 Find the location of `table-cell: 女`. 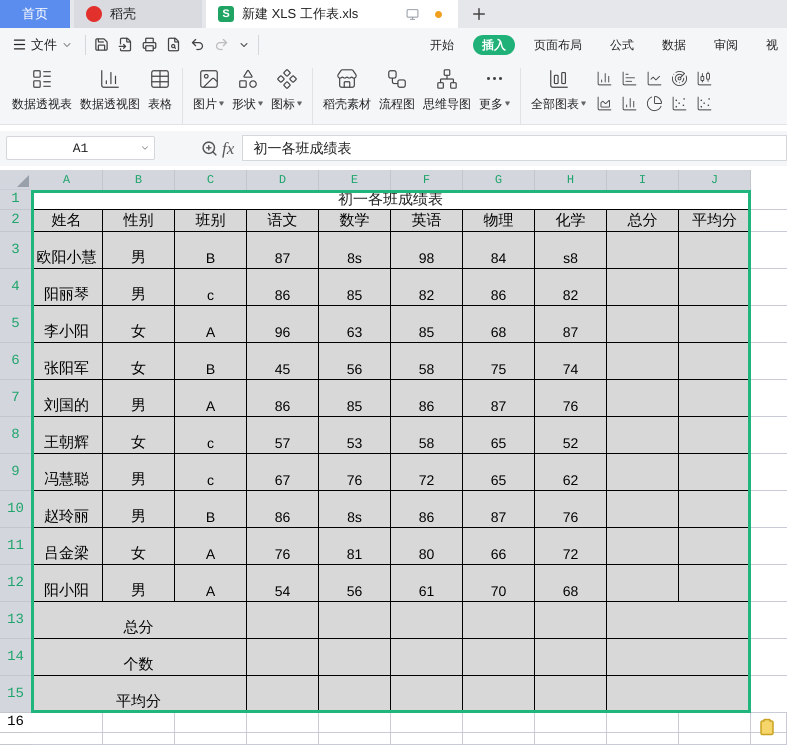

table-cell: 女 is located at coordinates (139, 546).